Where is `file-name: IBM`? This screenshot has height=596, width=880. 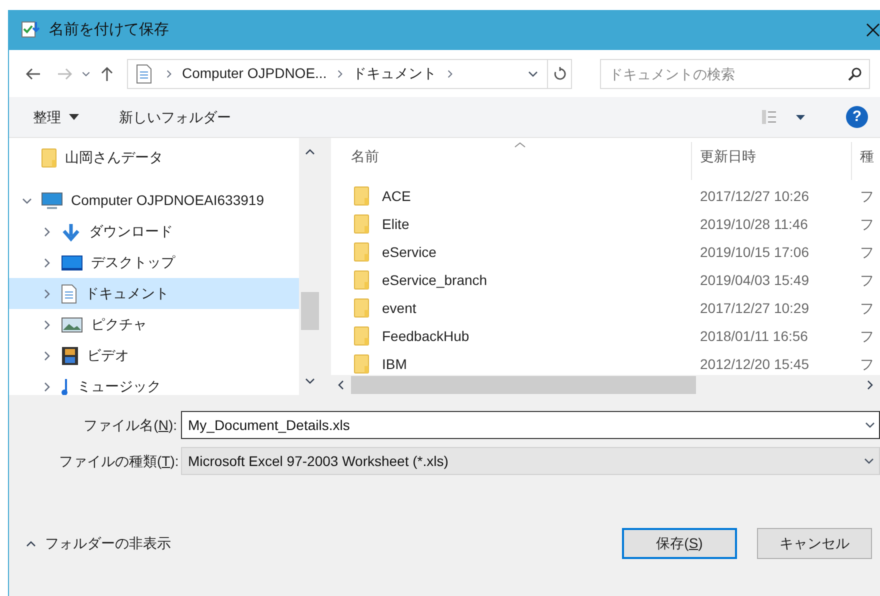
file-name: IBM is located at coordinates (394, 364).